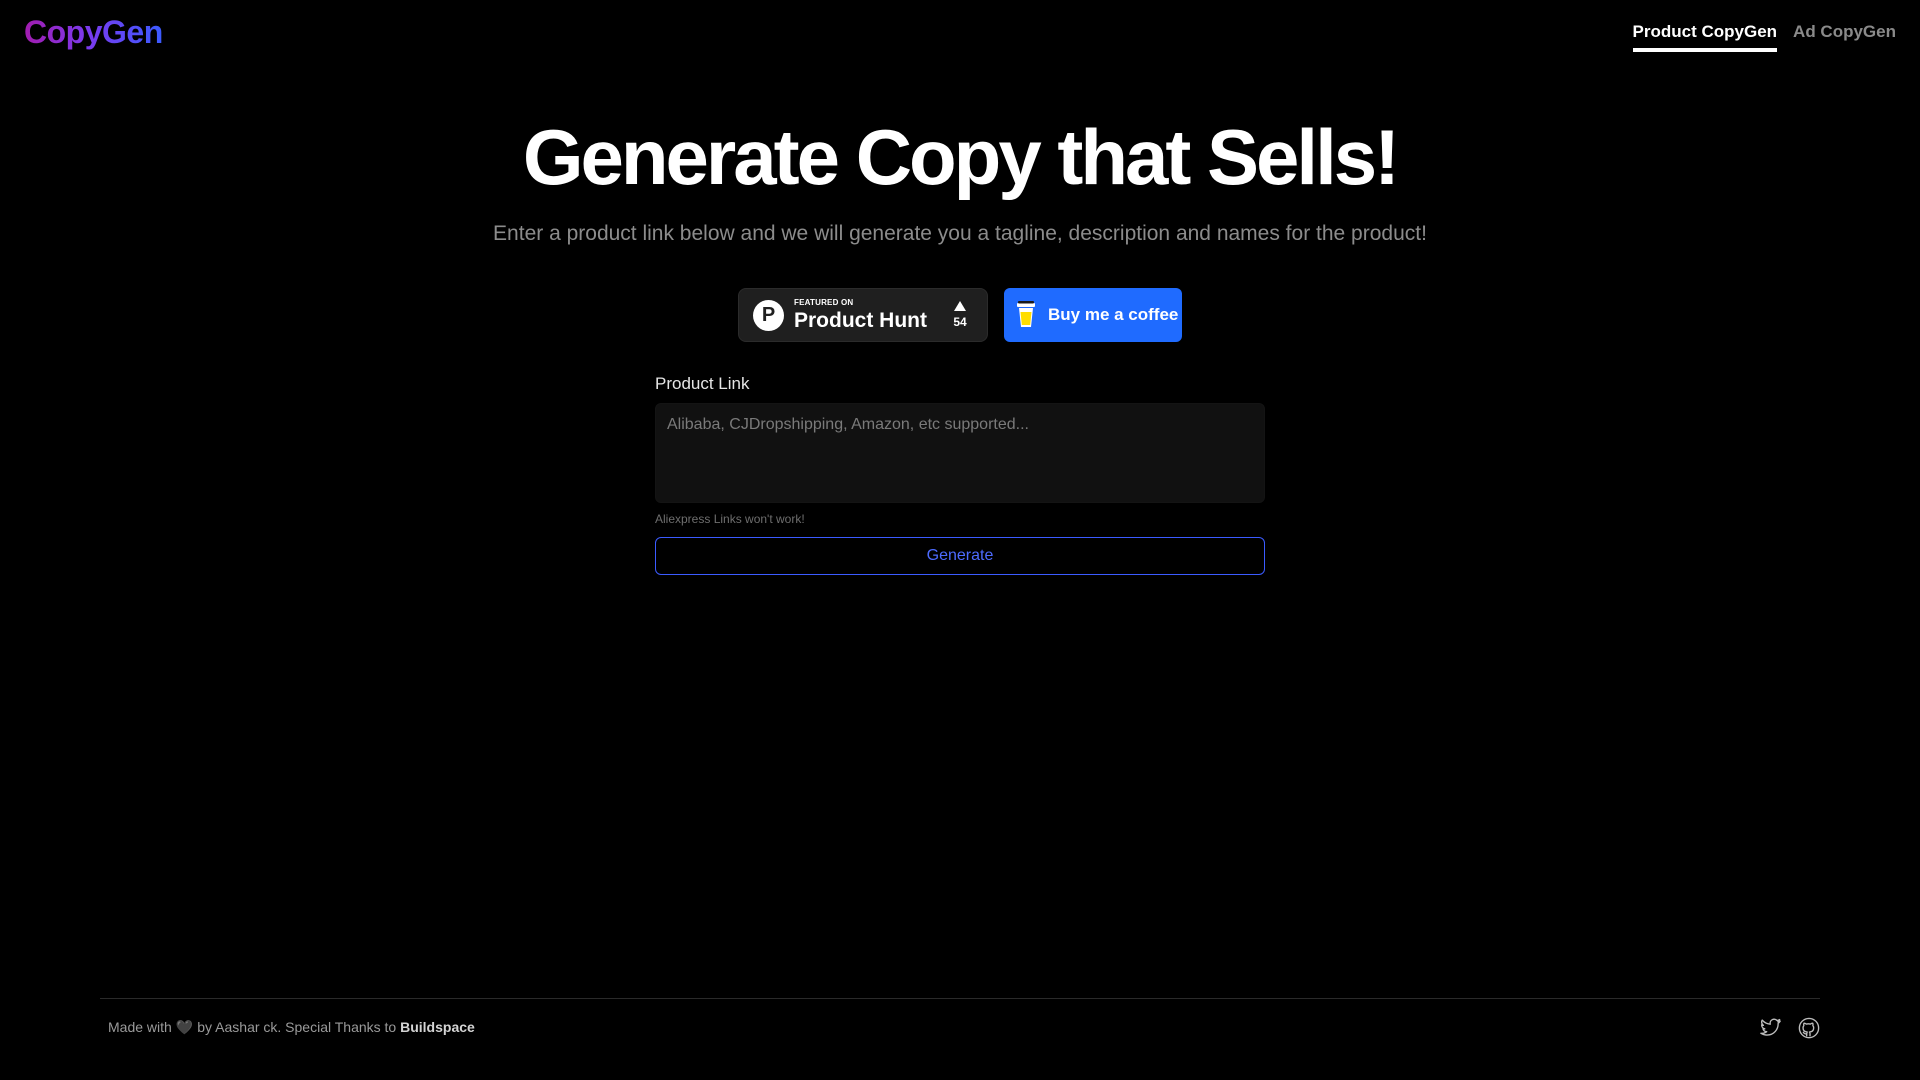 The width and height of the screenshot is (1920, 1080). I want to click on upvote-arrow-icon, so click(960, 306).